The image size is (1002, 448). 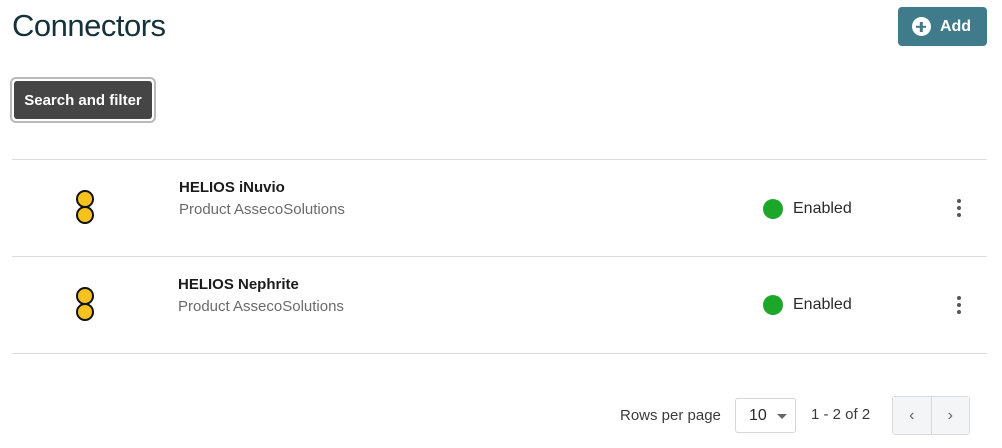 I want to click on pagination-range: 1 - 2 of 2, so click(x=841, y=414).